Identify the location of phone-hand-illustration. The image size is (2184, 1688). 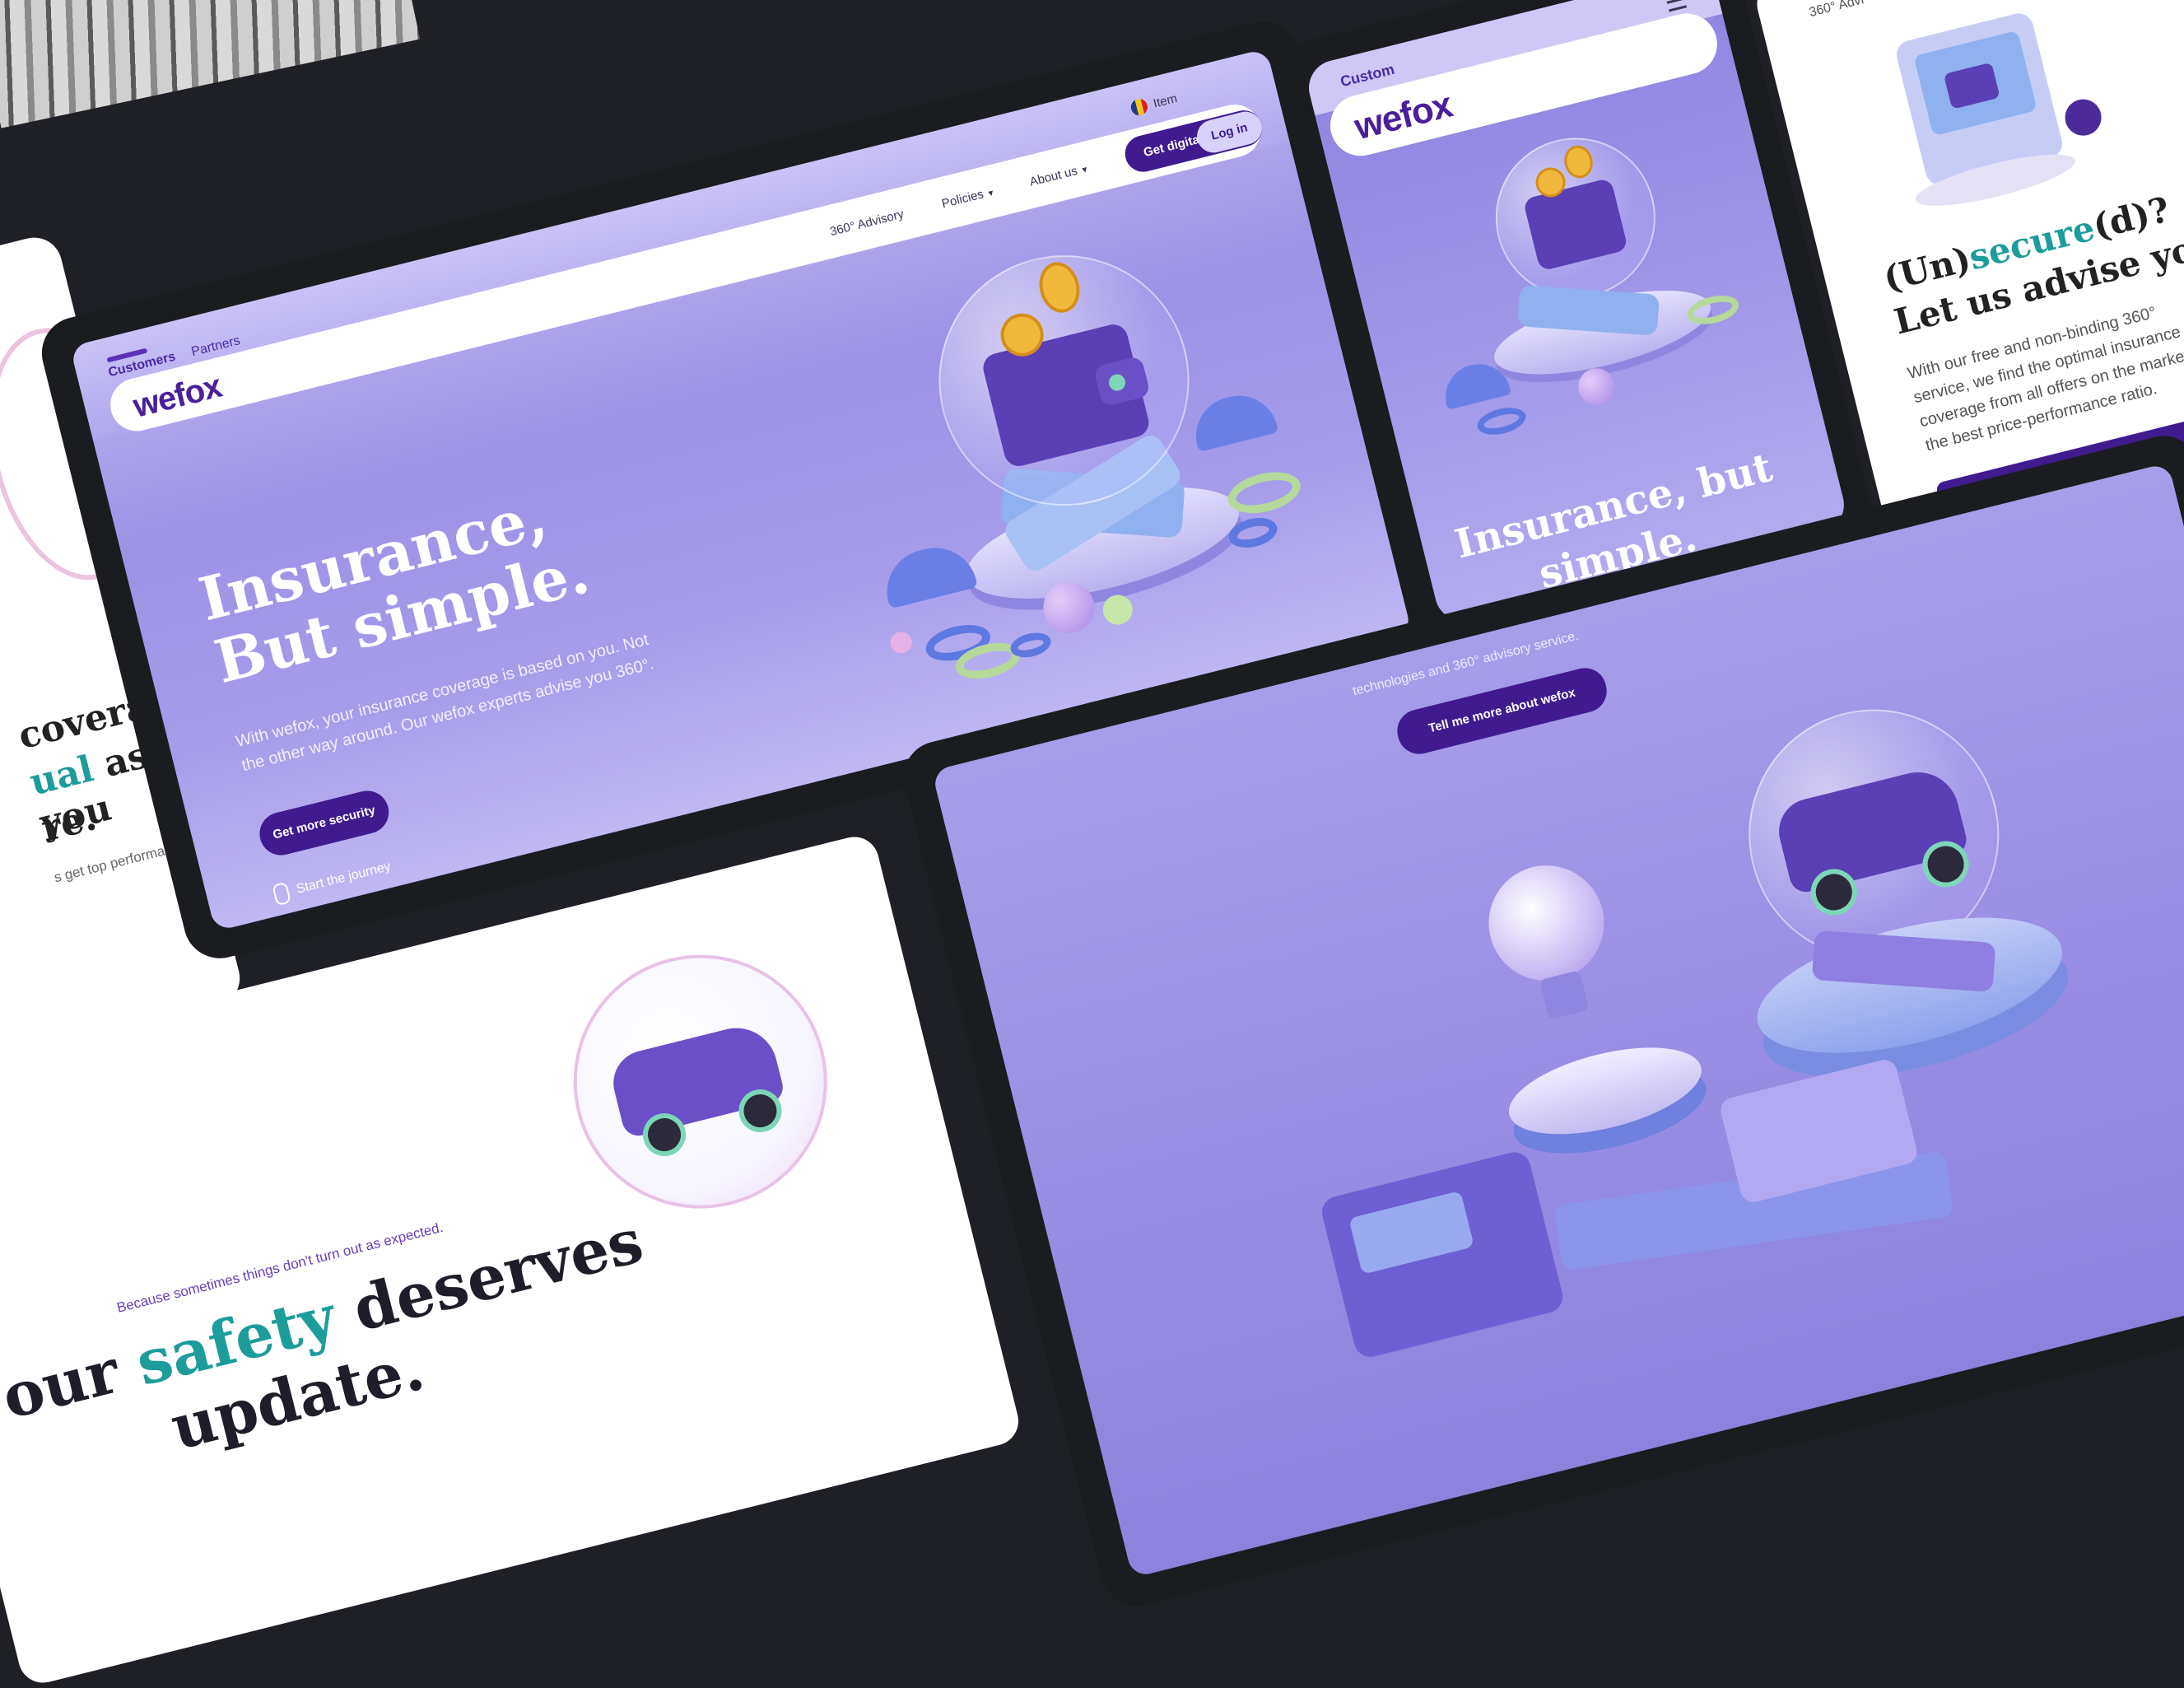
(1985, 114).